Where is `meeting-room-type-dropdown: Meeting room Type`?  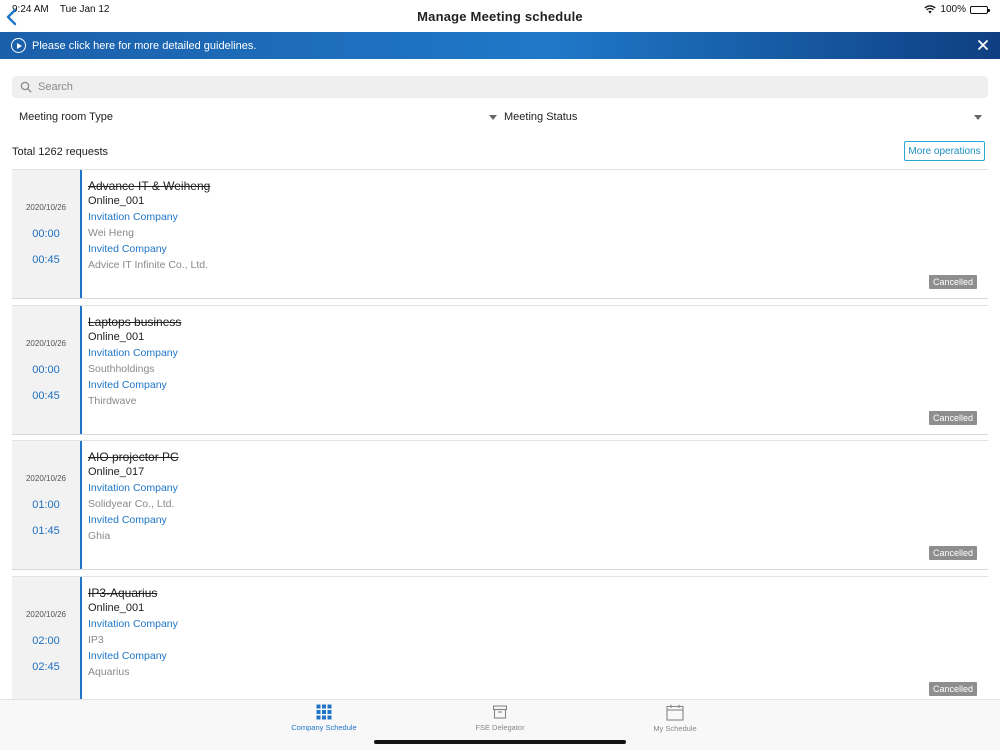
meeting-room-type-dropdown: Meeting room Type is located at coordinates (258, 117).